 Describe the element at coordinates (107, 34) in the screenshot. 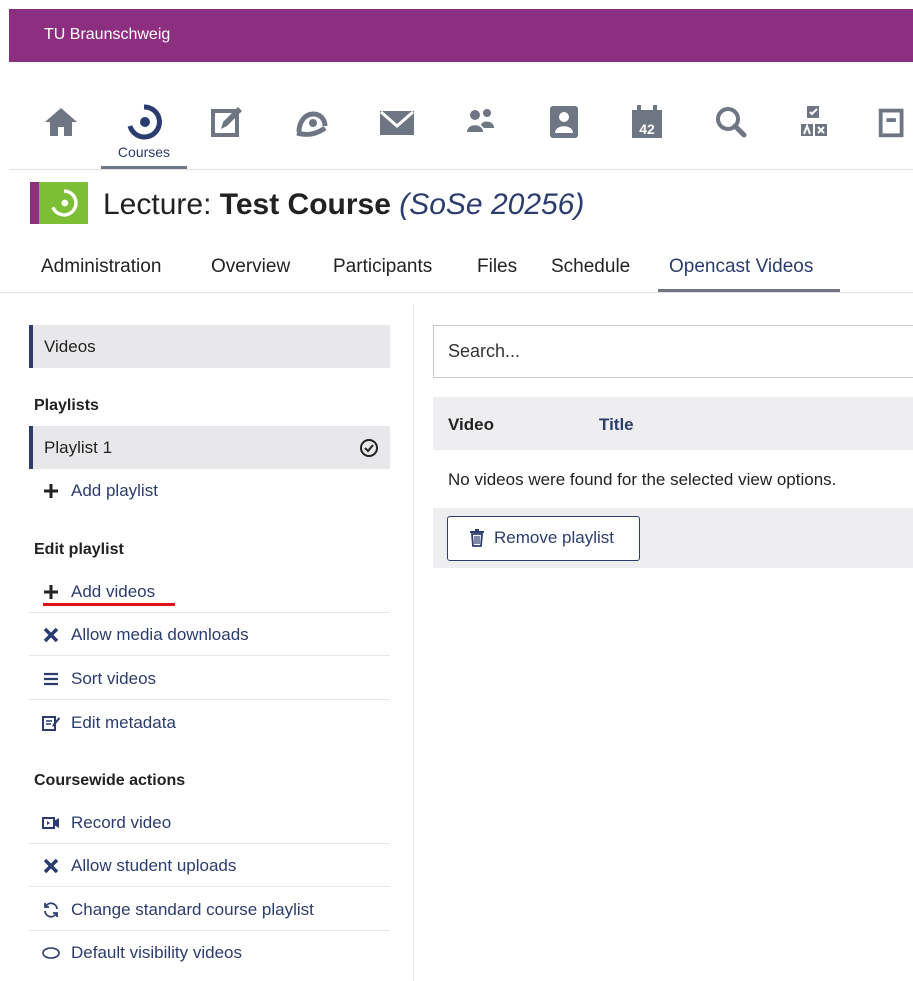

I see `brand-name: TU Braunschweig` at that location.